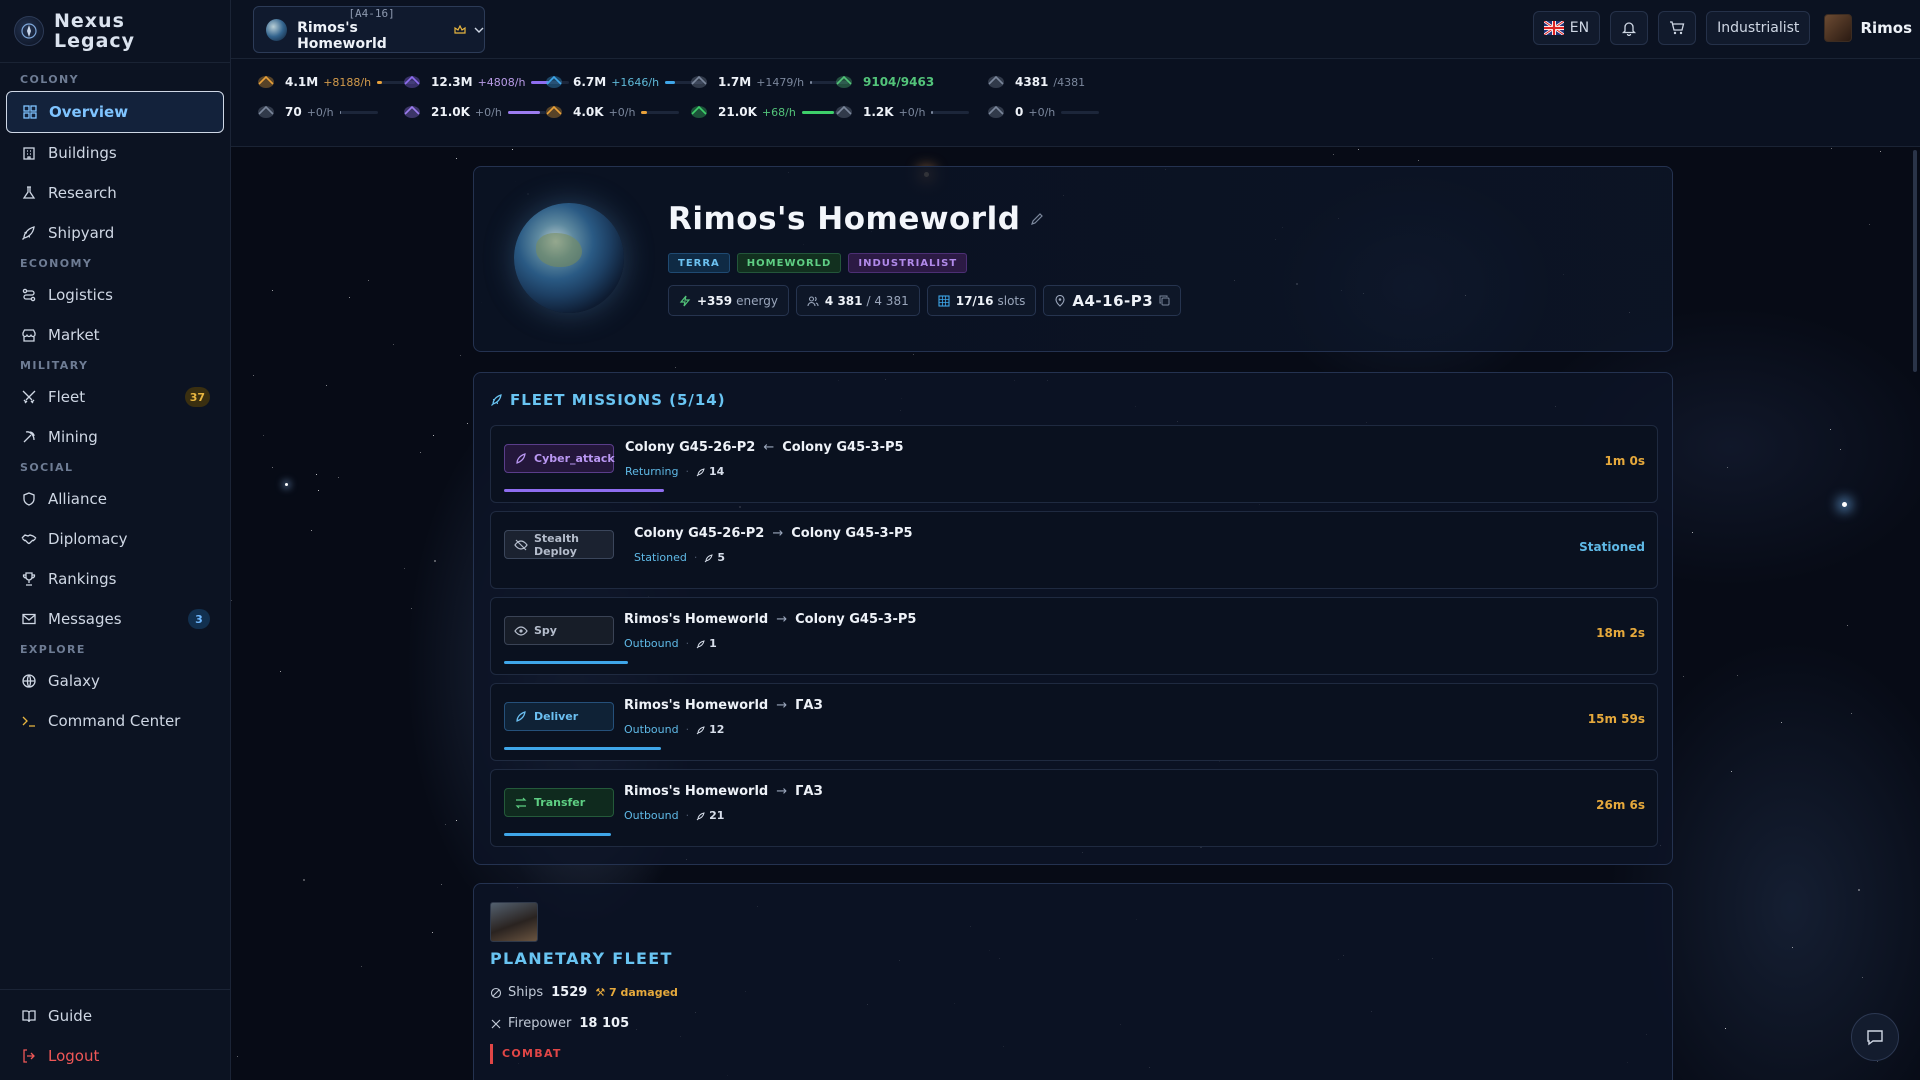  Describe the element at coordinates (29, 437) in the screenshot. I see `pickaxe-icon` at that location.